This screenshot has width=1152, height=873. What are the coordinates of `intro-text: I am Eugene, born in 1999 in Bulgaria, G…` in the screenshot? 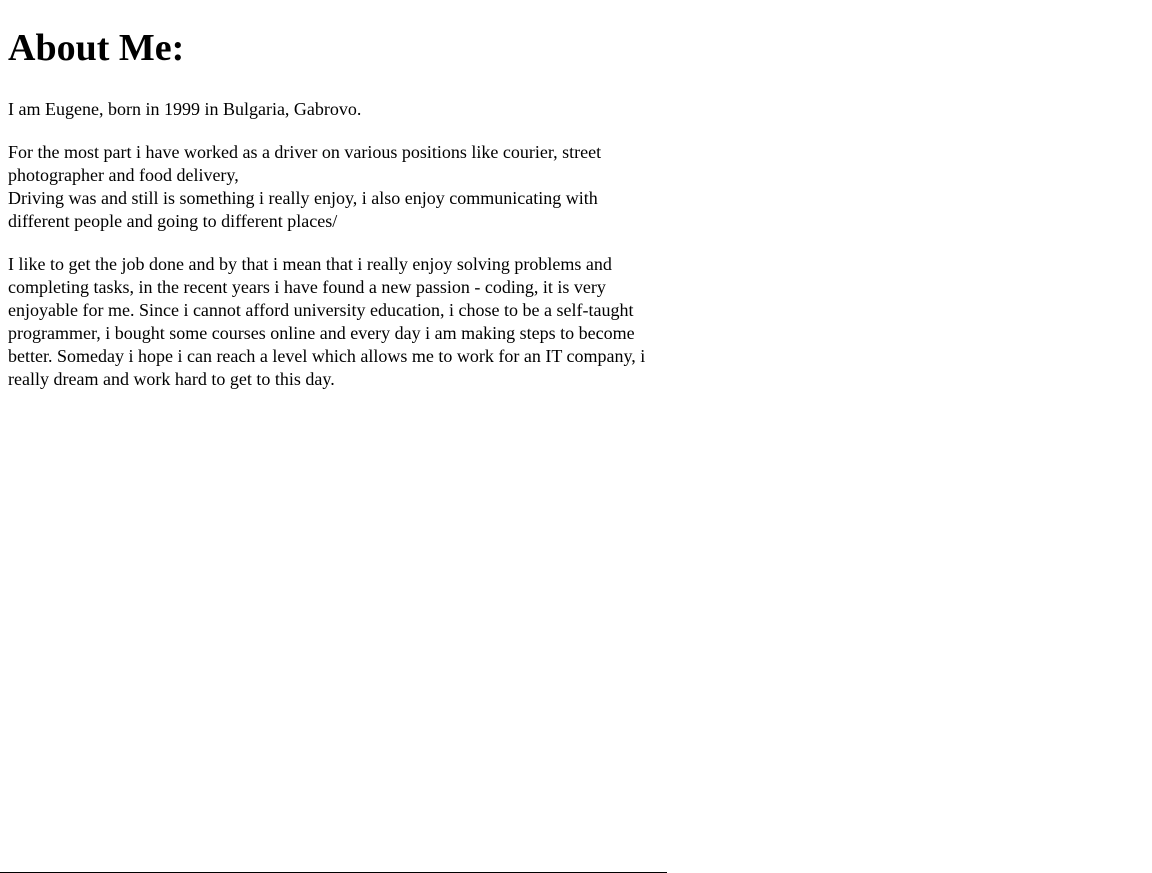 It's located at (185, 109).